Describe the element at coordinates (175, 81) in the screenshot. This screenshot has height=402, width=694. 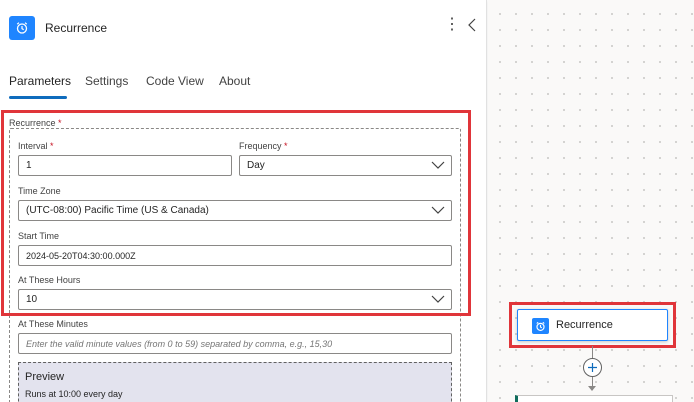
I see `tab-code-view: Code View` at that location.